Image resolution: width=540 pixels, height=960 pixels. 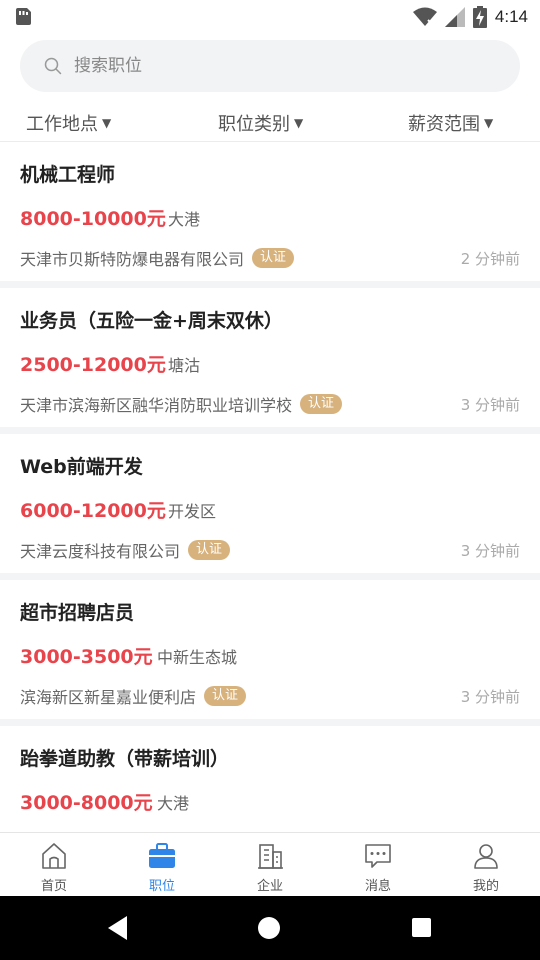 I want to click on filter-label: 职位类别, so click(x=254, y=124).